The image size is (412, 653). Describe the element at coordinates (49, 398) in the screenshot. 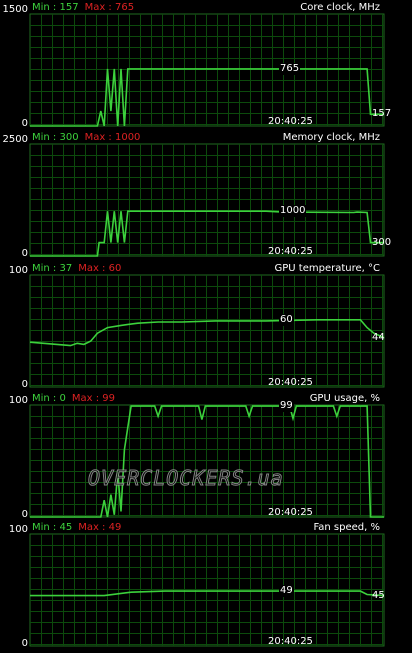

I see `min-label: Min : 0` at that location.